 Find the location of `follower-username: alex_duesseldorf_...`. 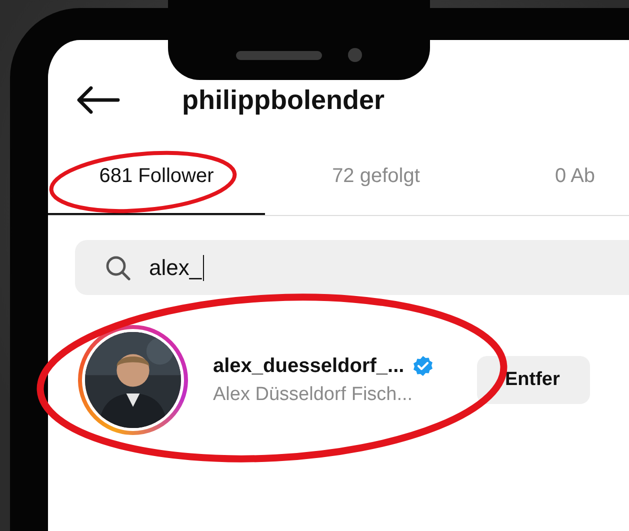

follower-username: alex_duesseldorf_... is located at coordinates (308, 366).